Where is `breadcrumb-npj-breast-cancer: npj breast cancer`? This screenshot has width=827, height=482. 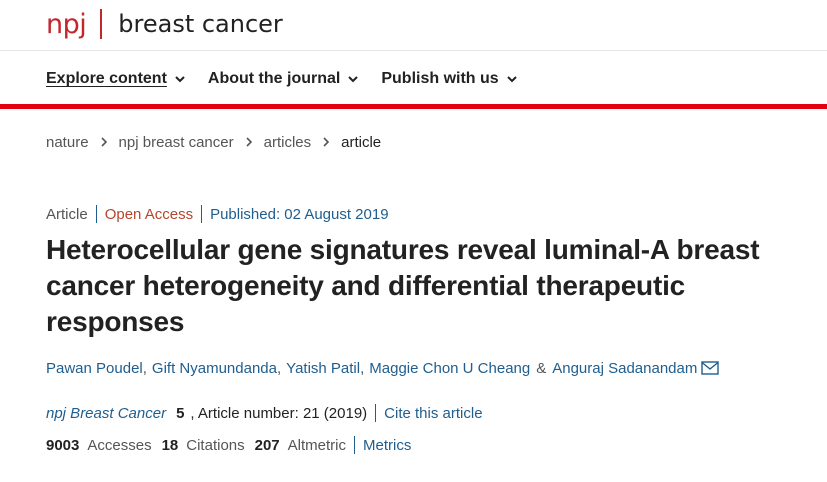 breadcrumb-npj-breast-cancer: npj breast cancer is located at coordinates (176, 142).